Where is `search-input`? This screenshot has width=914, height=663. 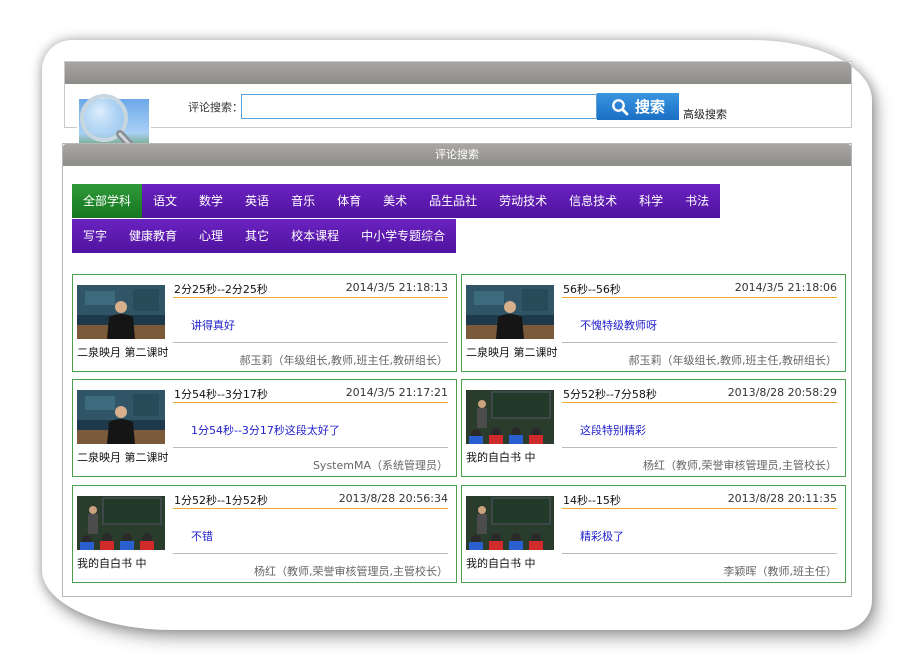
search-input is located at coordinates (419, 106).